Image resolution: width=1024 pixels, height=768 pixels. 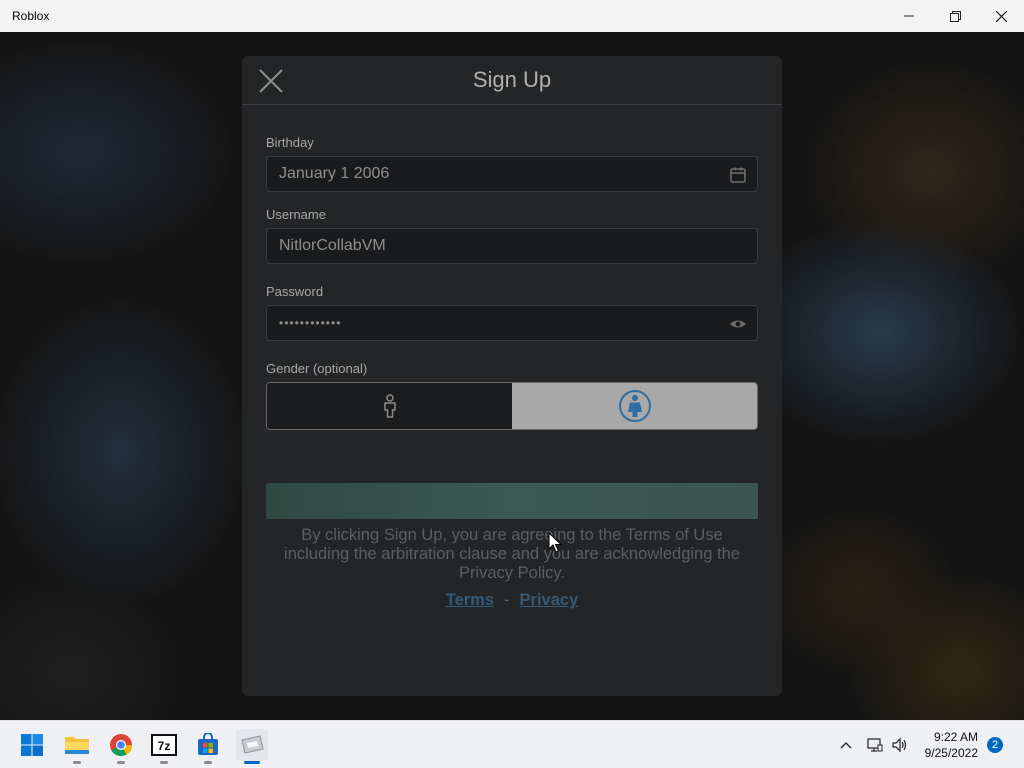 I want to click on taskbar-file-explorer, so click(x=77, y=746).